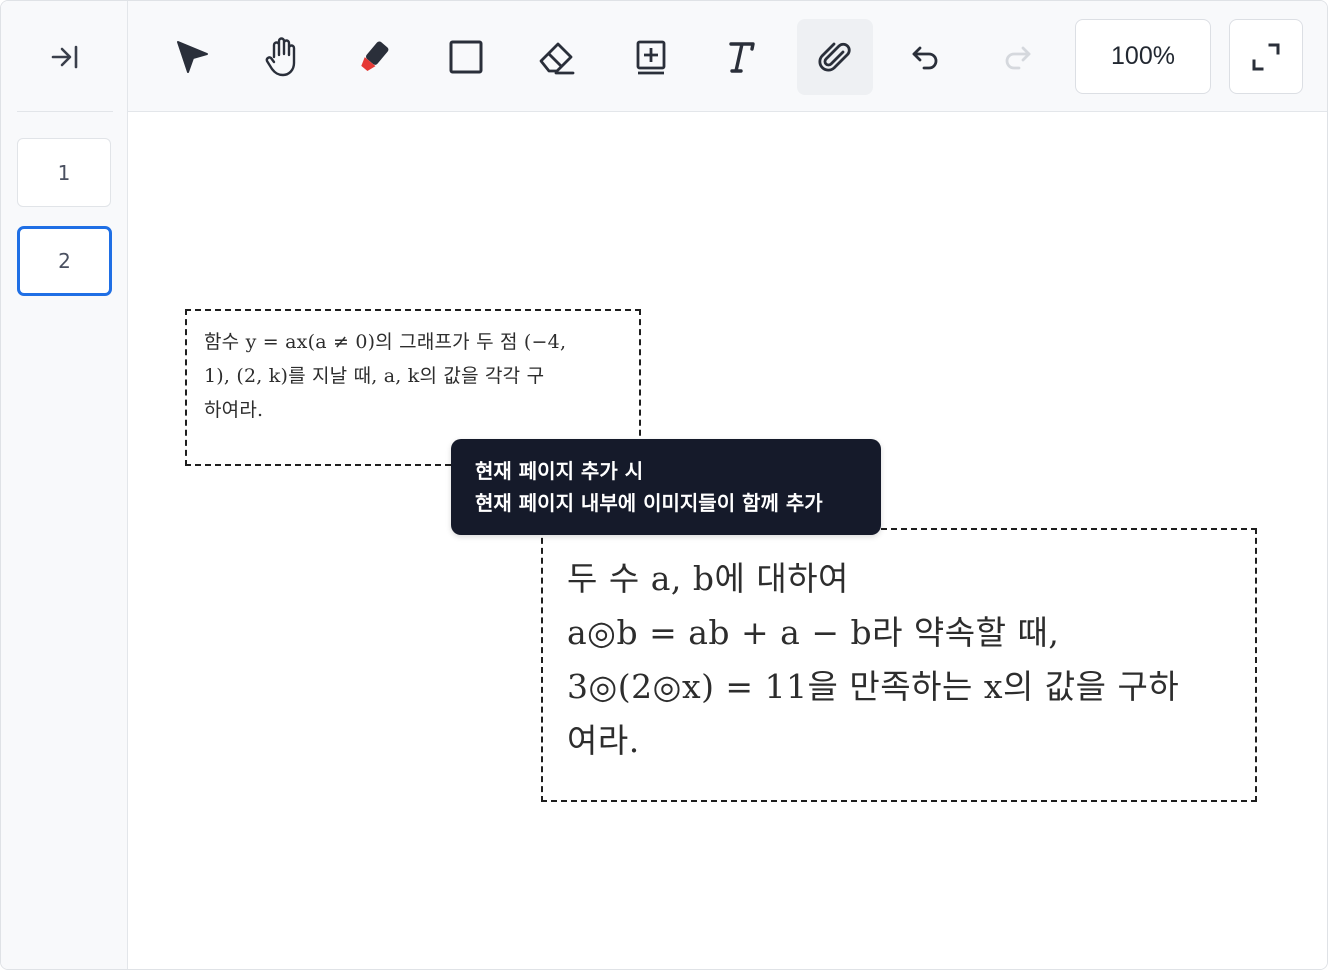  I want to click on undo-icon, so click(925, 58).